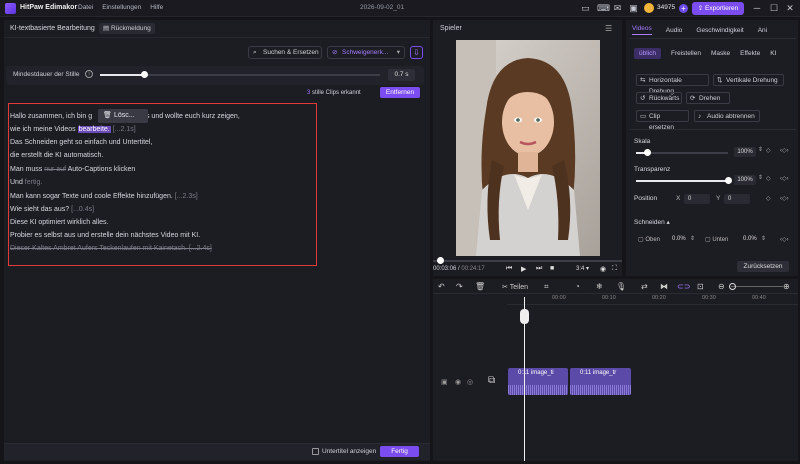 The image size is (800, 464). Describe the element at coordinates (642, 30) in the screenshot. I see `tab-videos: Videos` at that location.